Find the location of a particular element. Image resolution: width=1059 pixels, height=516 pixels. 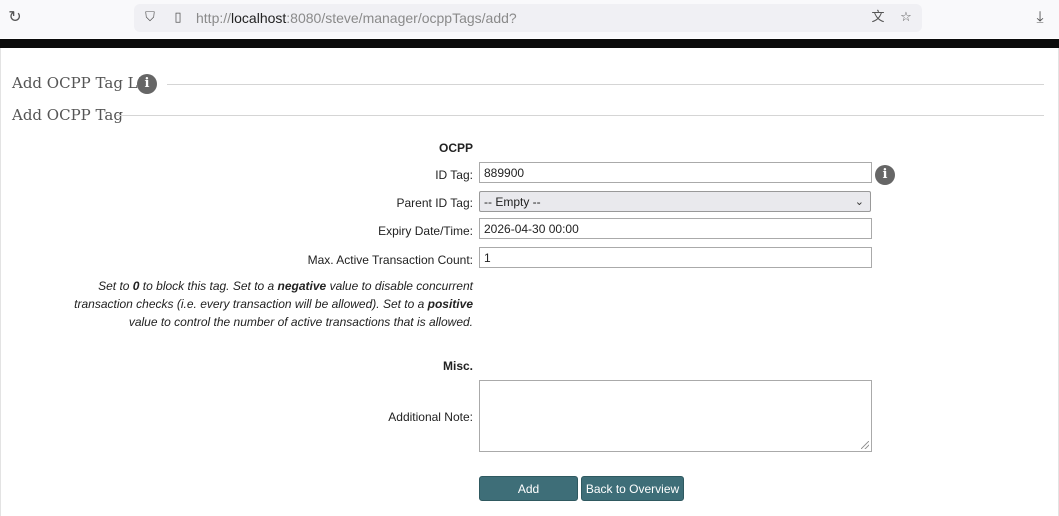

legend-add-ocpp-tag: Add OCPP Tag is located at coordinates (67, 115).